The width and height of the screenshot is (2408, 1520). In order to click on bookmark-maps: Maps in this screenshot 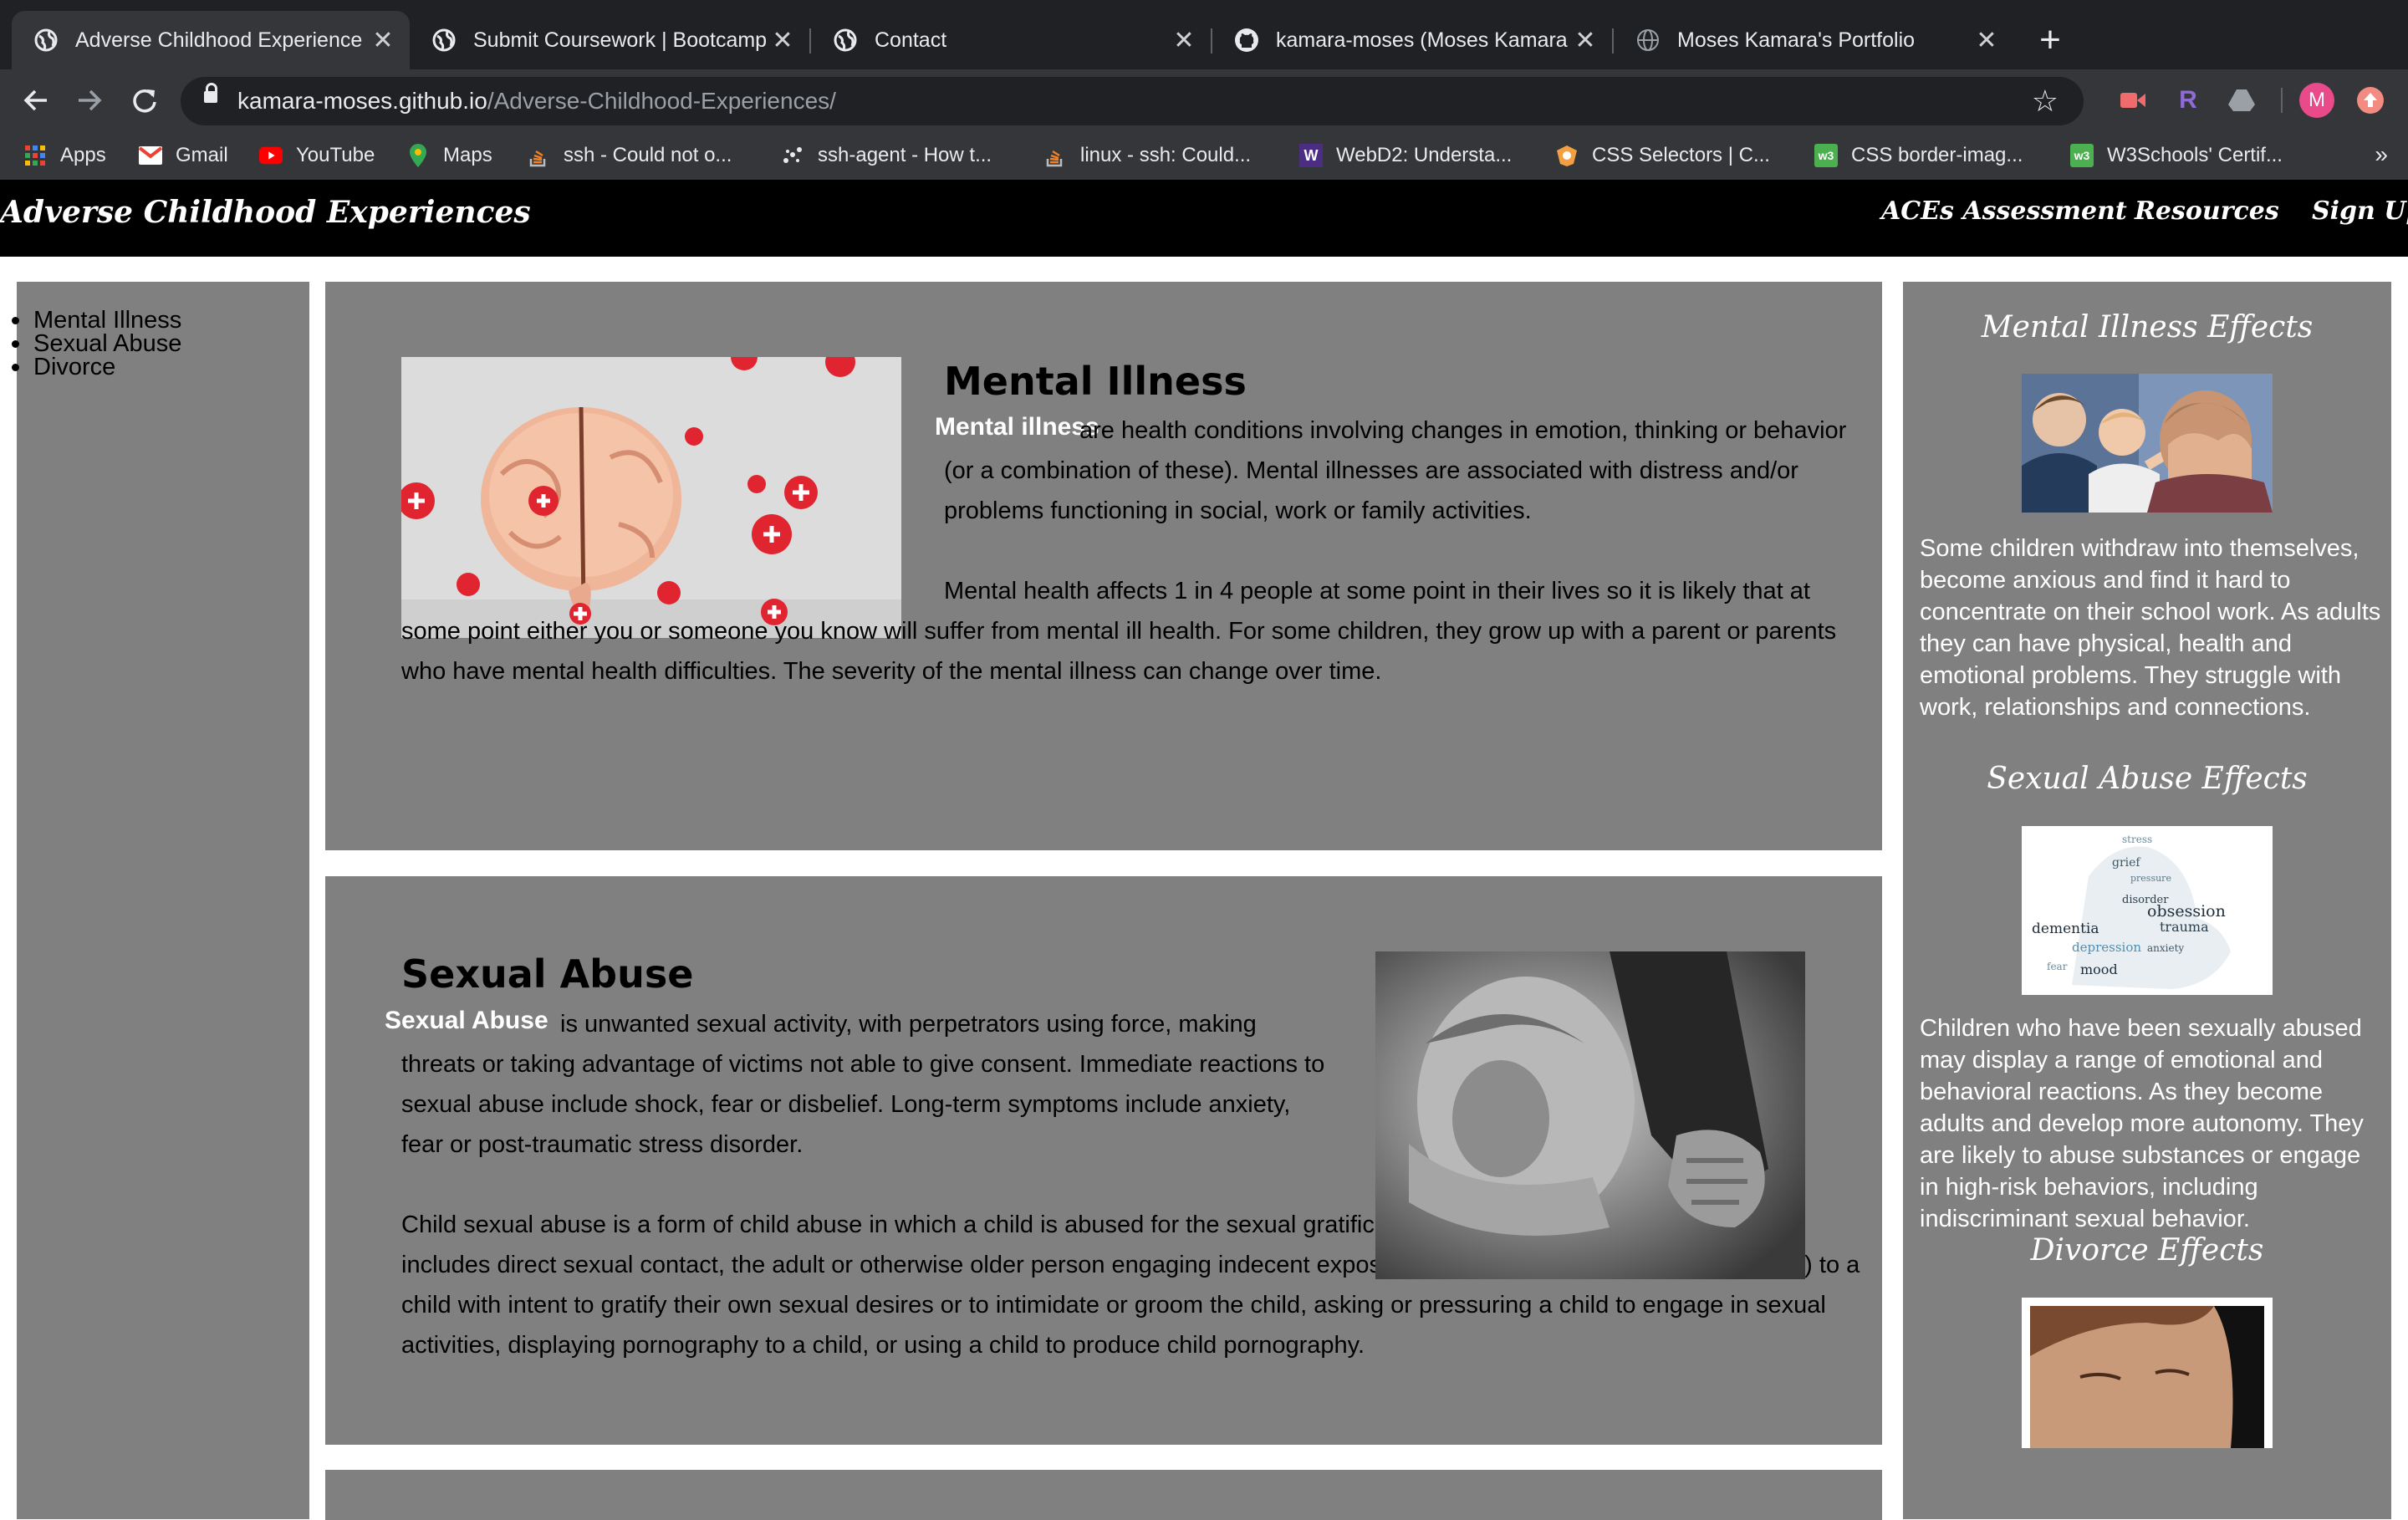, I will do `click(449, 156)`.